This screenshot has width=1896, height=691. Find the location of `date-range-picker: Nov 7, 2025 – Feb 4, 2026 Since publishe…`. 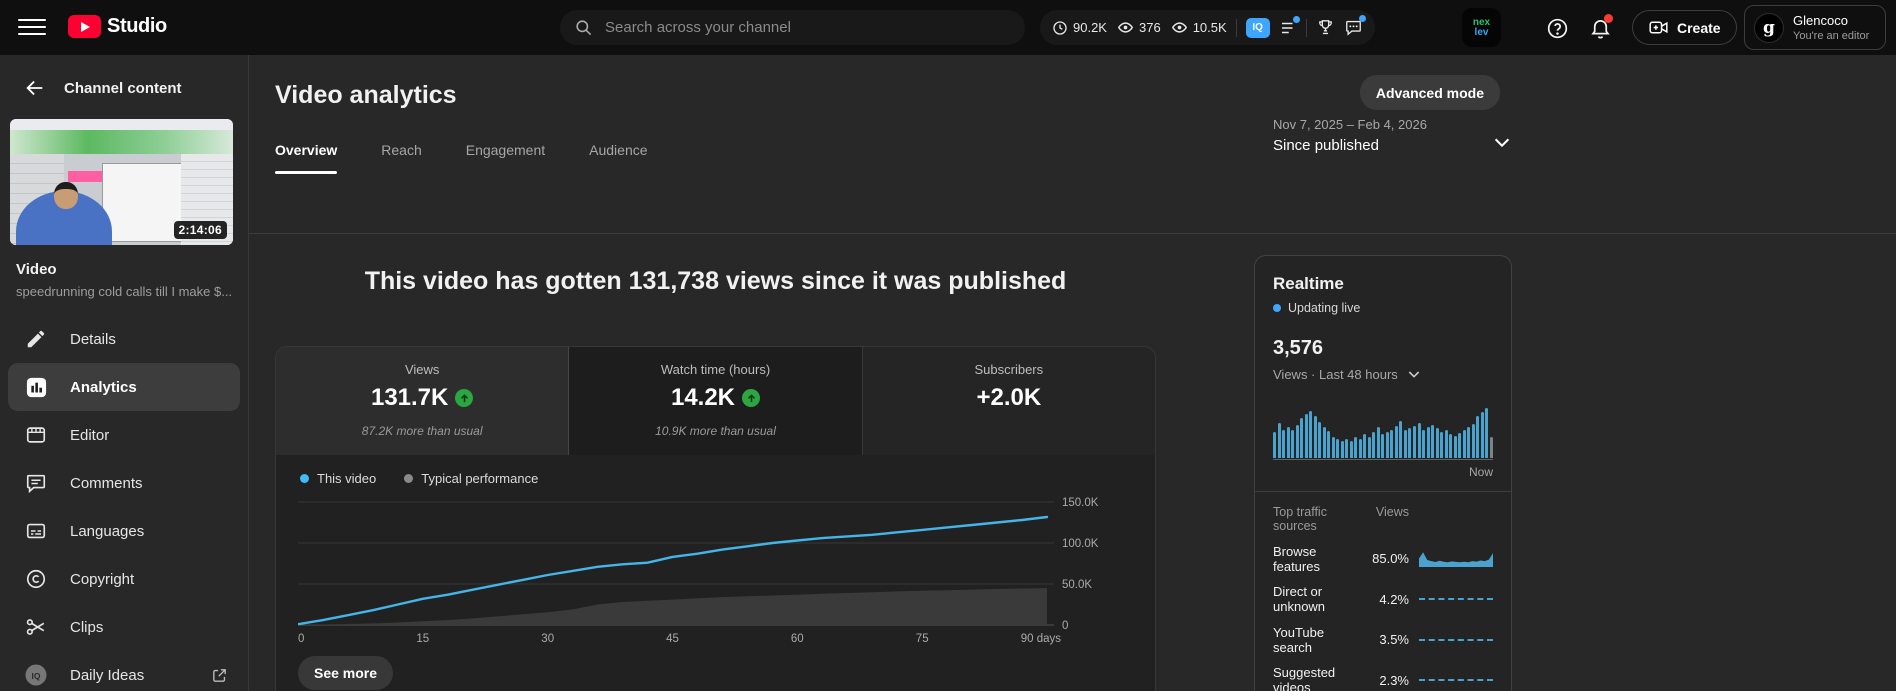

date-range-picker: Nov 7, 2025 – Feb 4, 2026 Since publishe… is located at coordinates (1393, 135).